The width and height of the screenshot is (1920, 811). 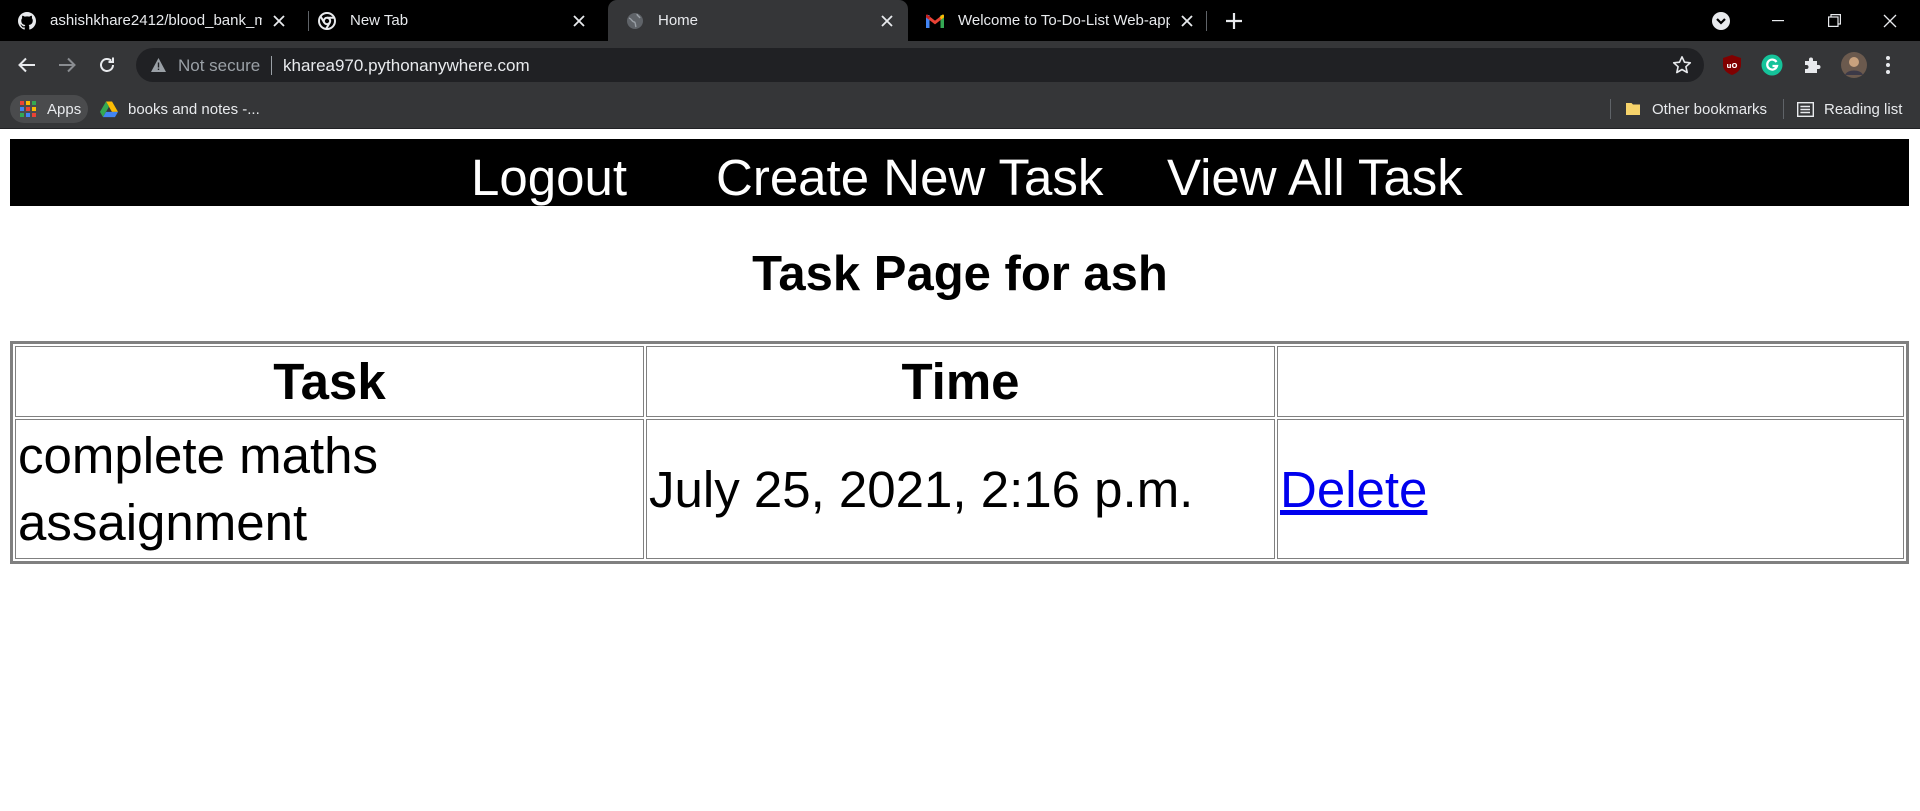 I want to click on action-column-header, so click(x=1590, y=381).